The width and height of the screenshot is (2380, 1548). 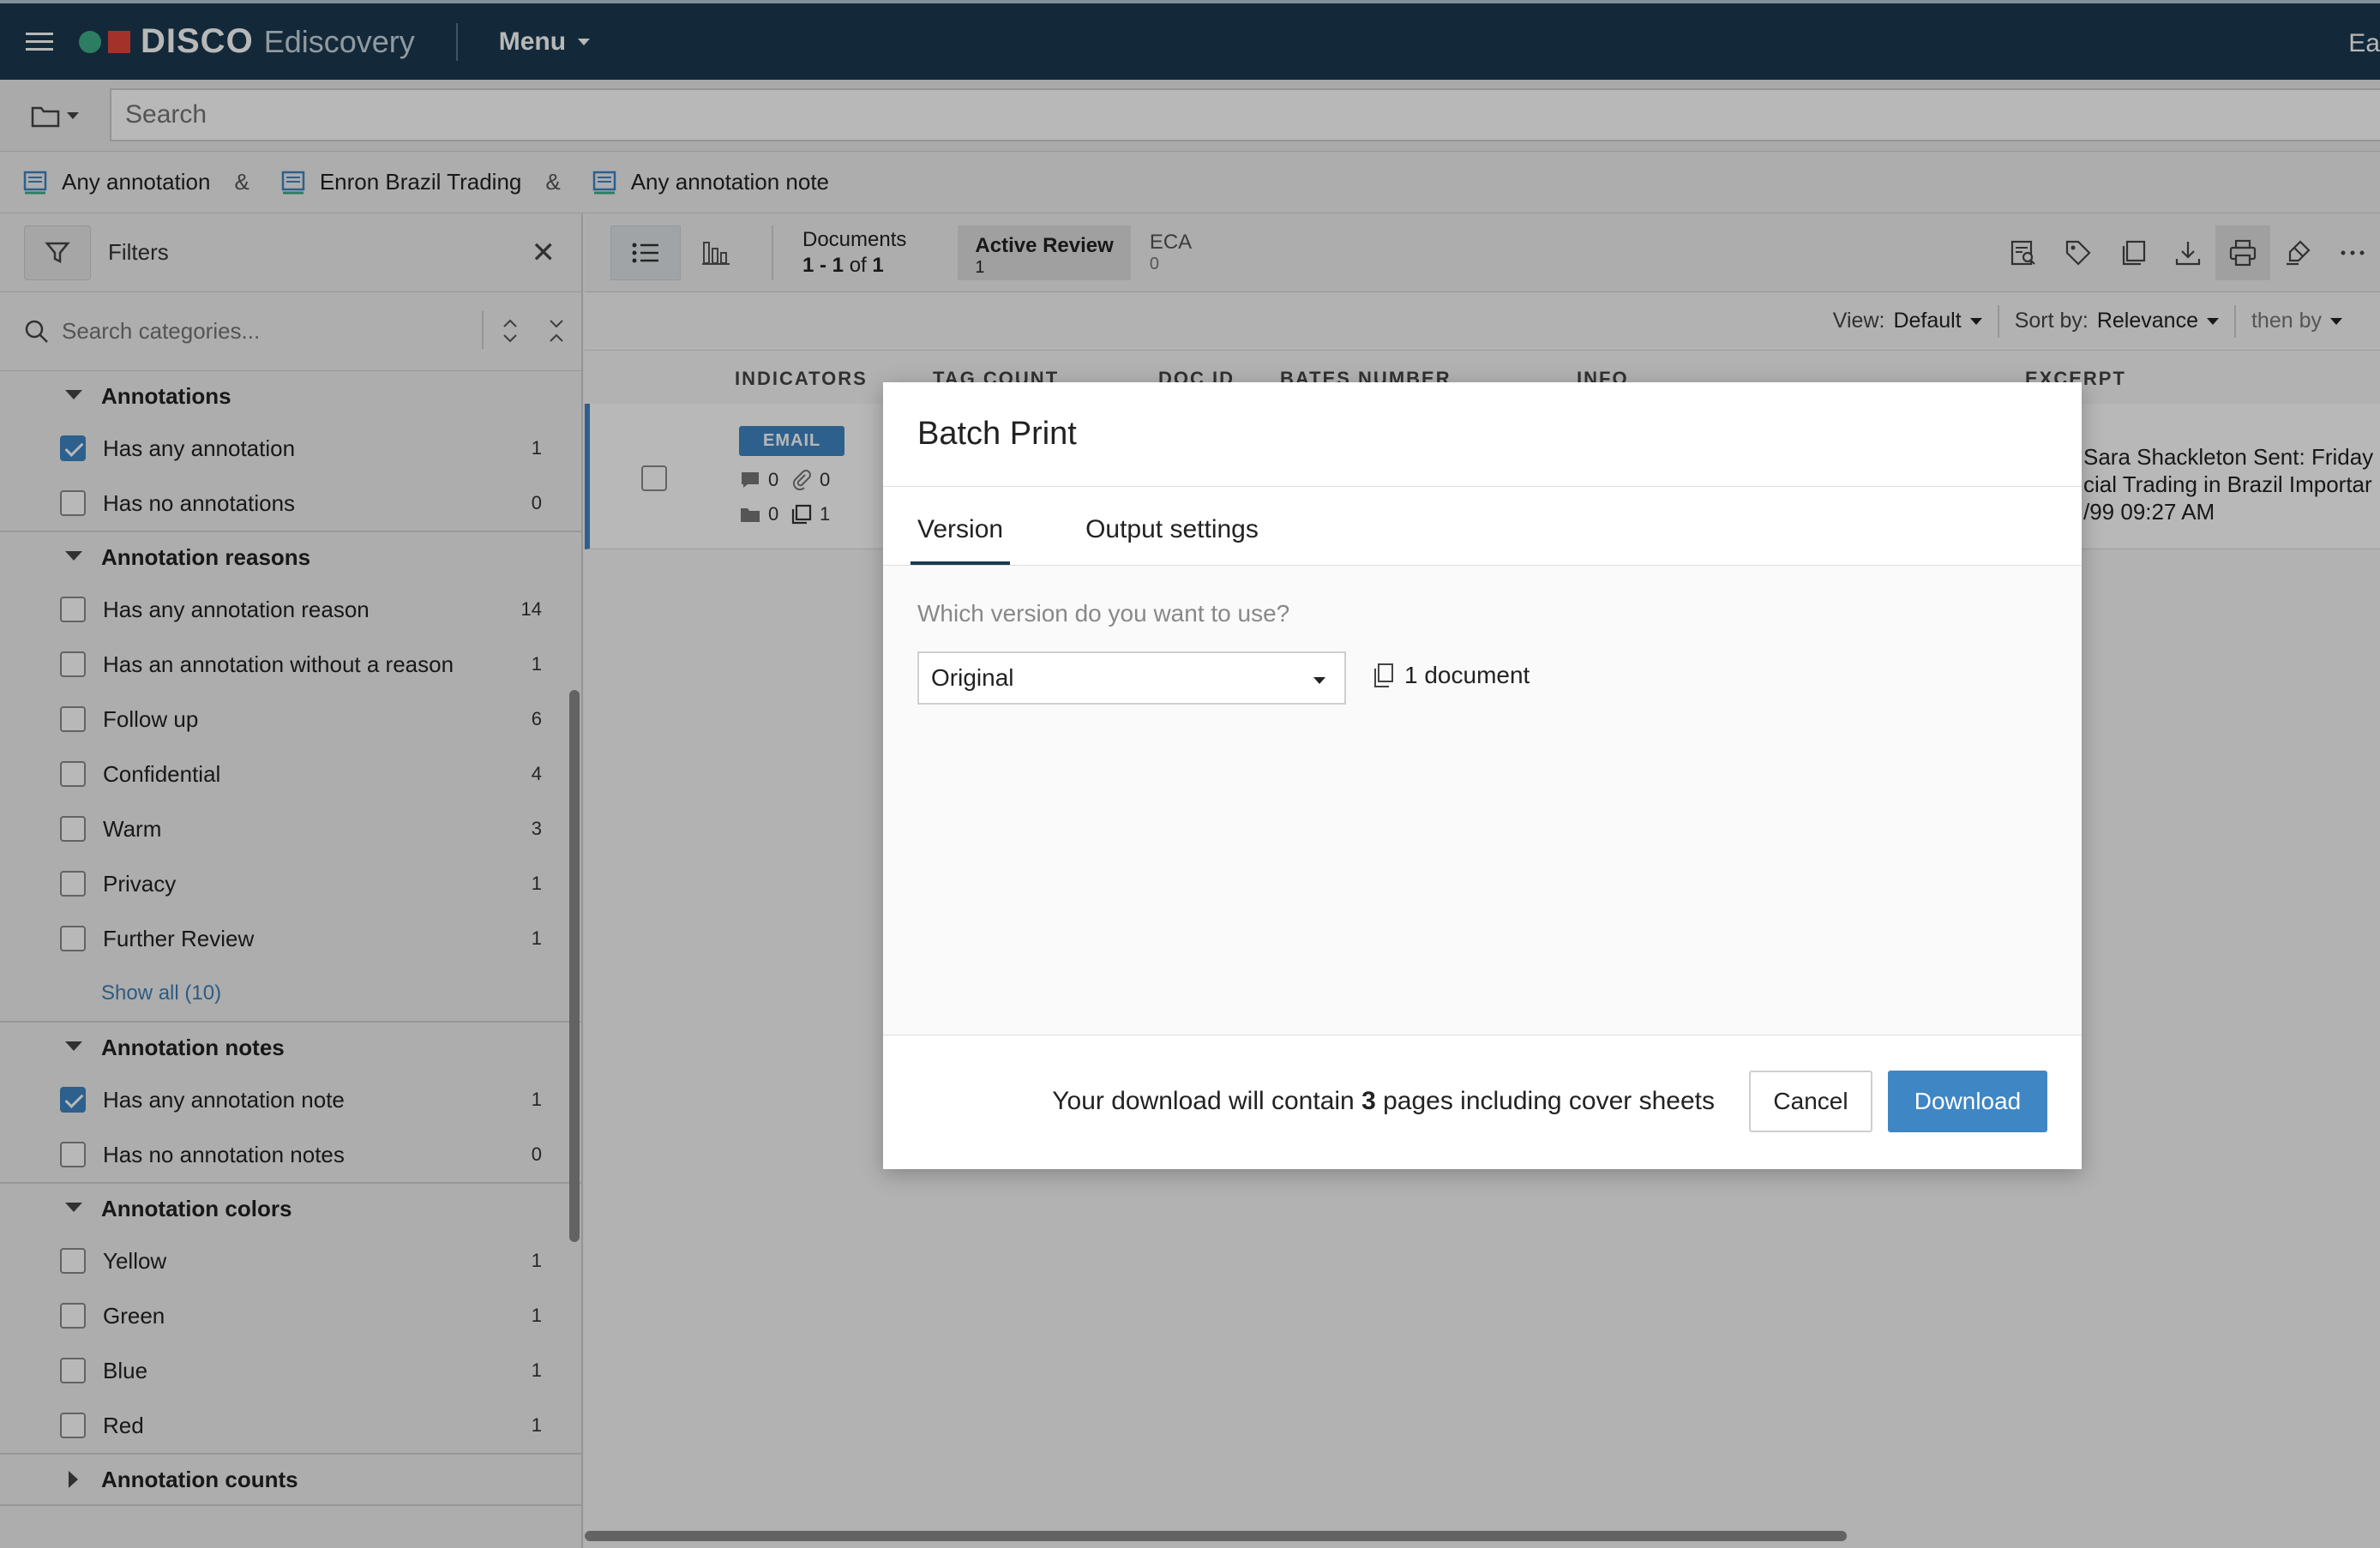 I want to click on cancel-button: Cancel, so click(x=1811, y=1101).